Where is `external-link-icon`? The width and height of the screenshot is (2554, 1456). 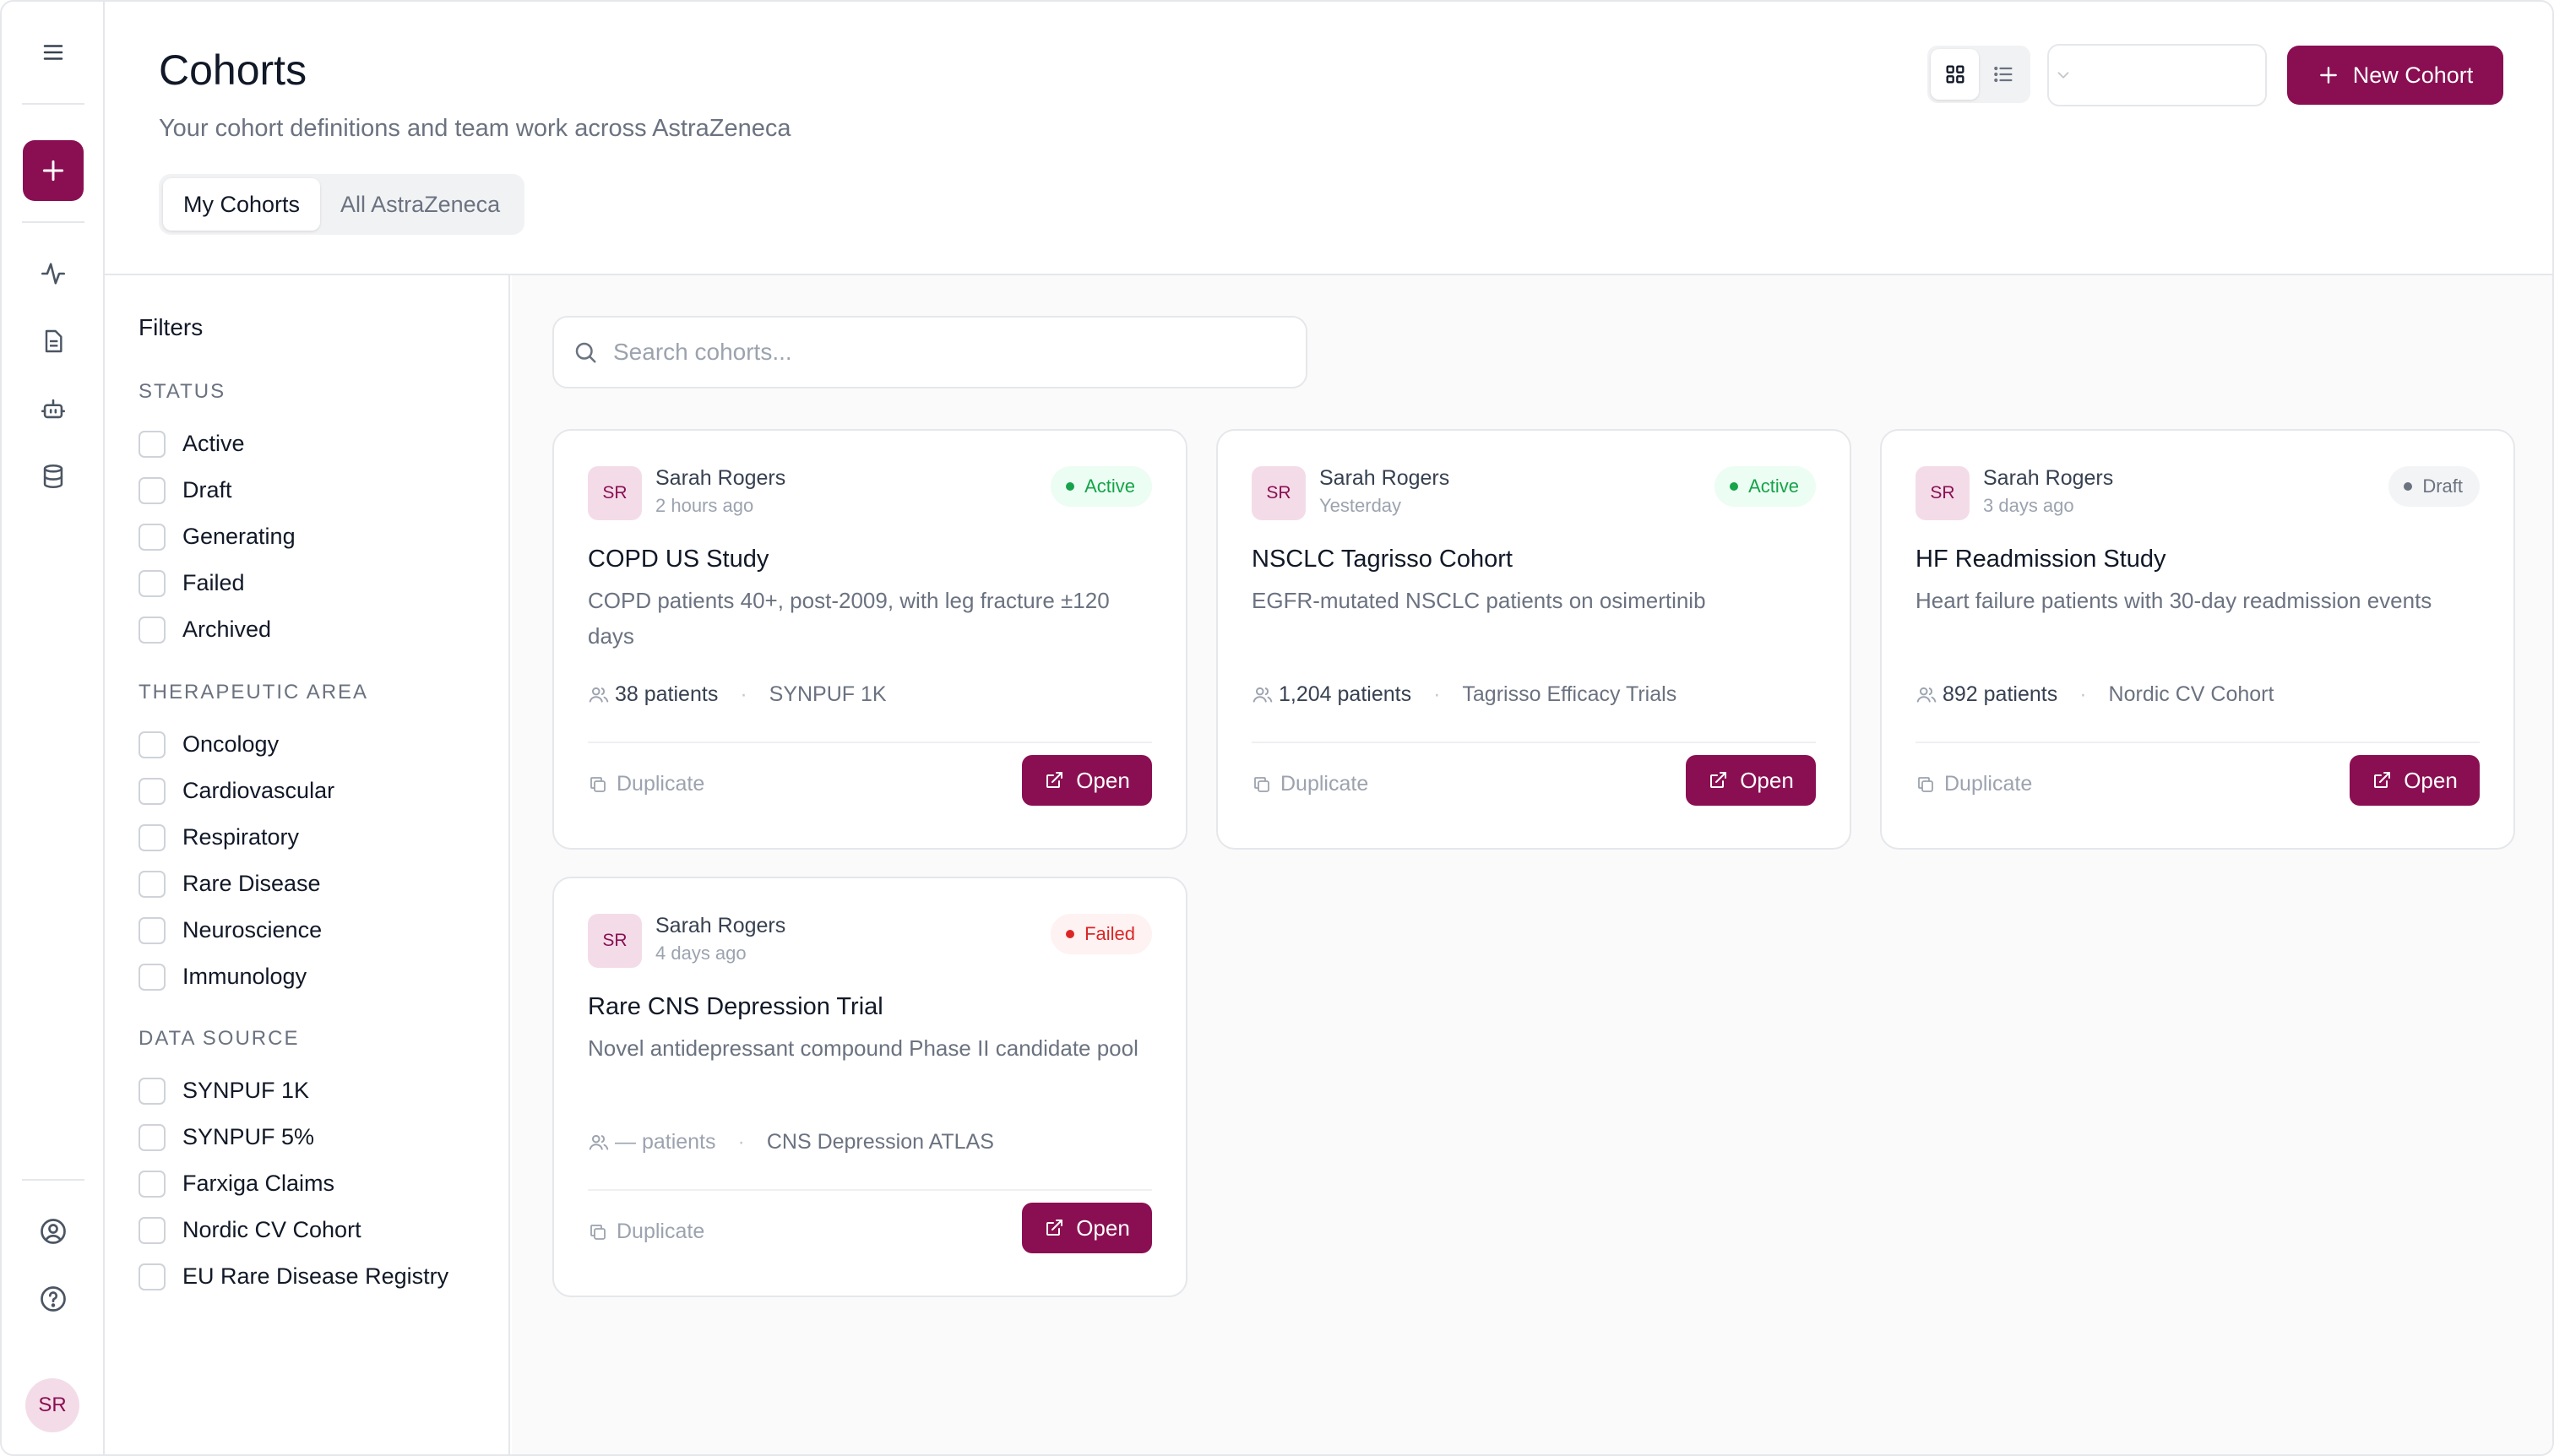 external-link-icon is located at coordinates (1054, 1228).